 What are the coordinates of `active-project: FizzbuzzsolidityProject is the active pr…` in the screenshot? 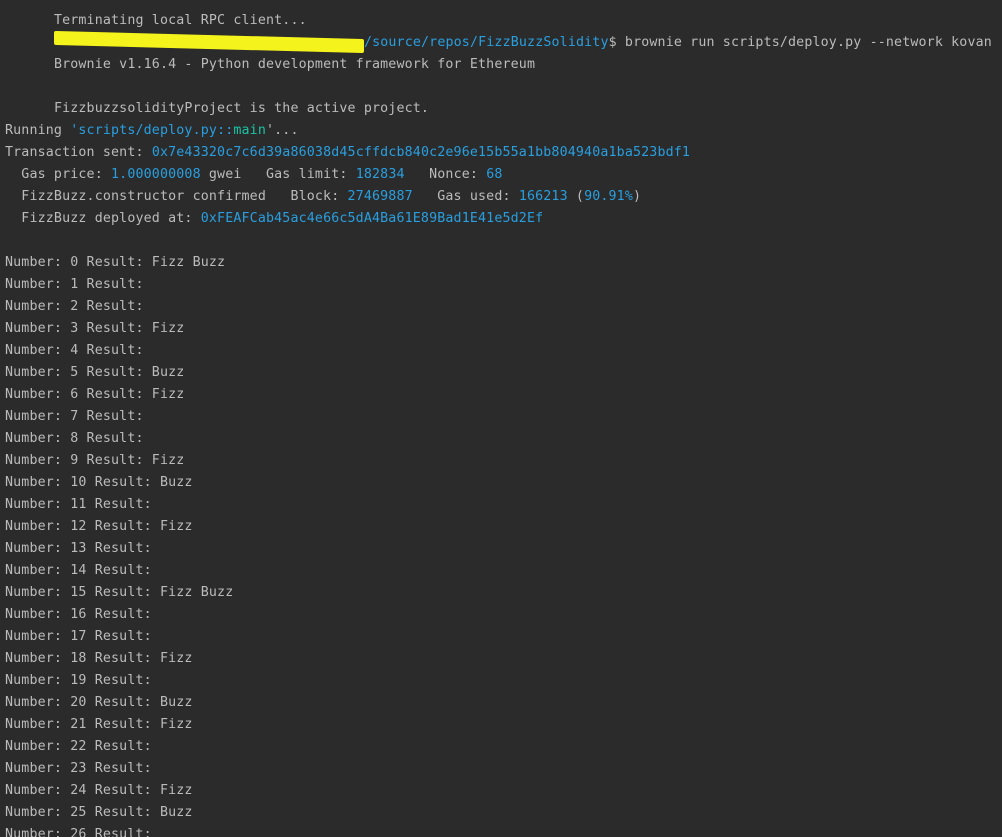 It's located at (241, 108).